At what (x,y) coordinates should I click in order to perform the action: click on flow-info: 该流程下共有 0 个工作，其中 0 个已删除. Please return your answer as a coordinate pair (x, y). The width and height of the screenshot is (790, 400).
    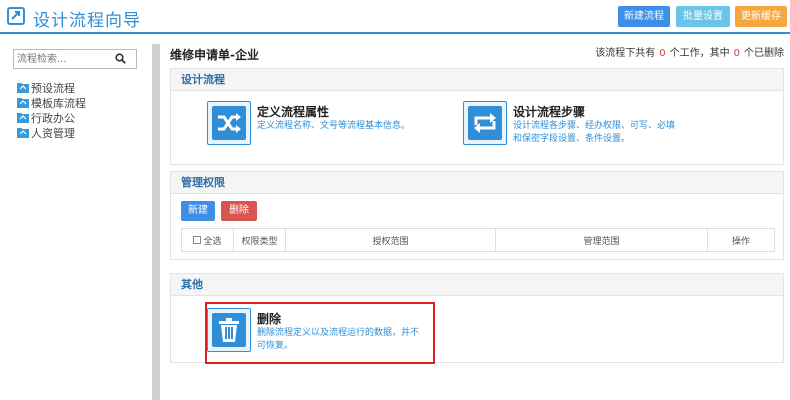
    Looking at the image, I should click on (689, 51).